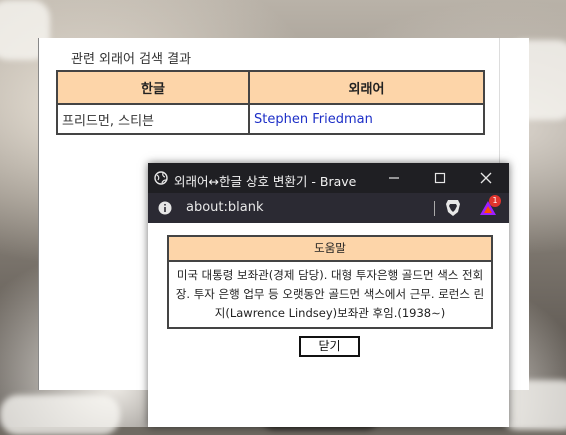 The width and height of the screenshot is (566, 435). What do you see at coordinates (165, 208) in the screenshot?
I see `info-icon` at bounding box center [165, 208].